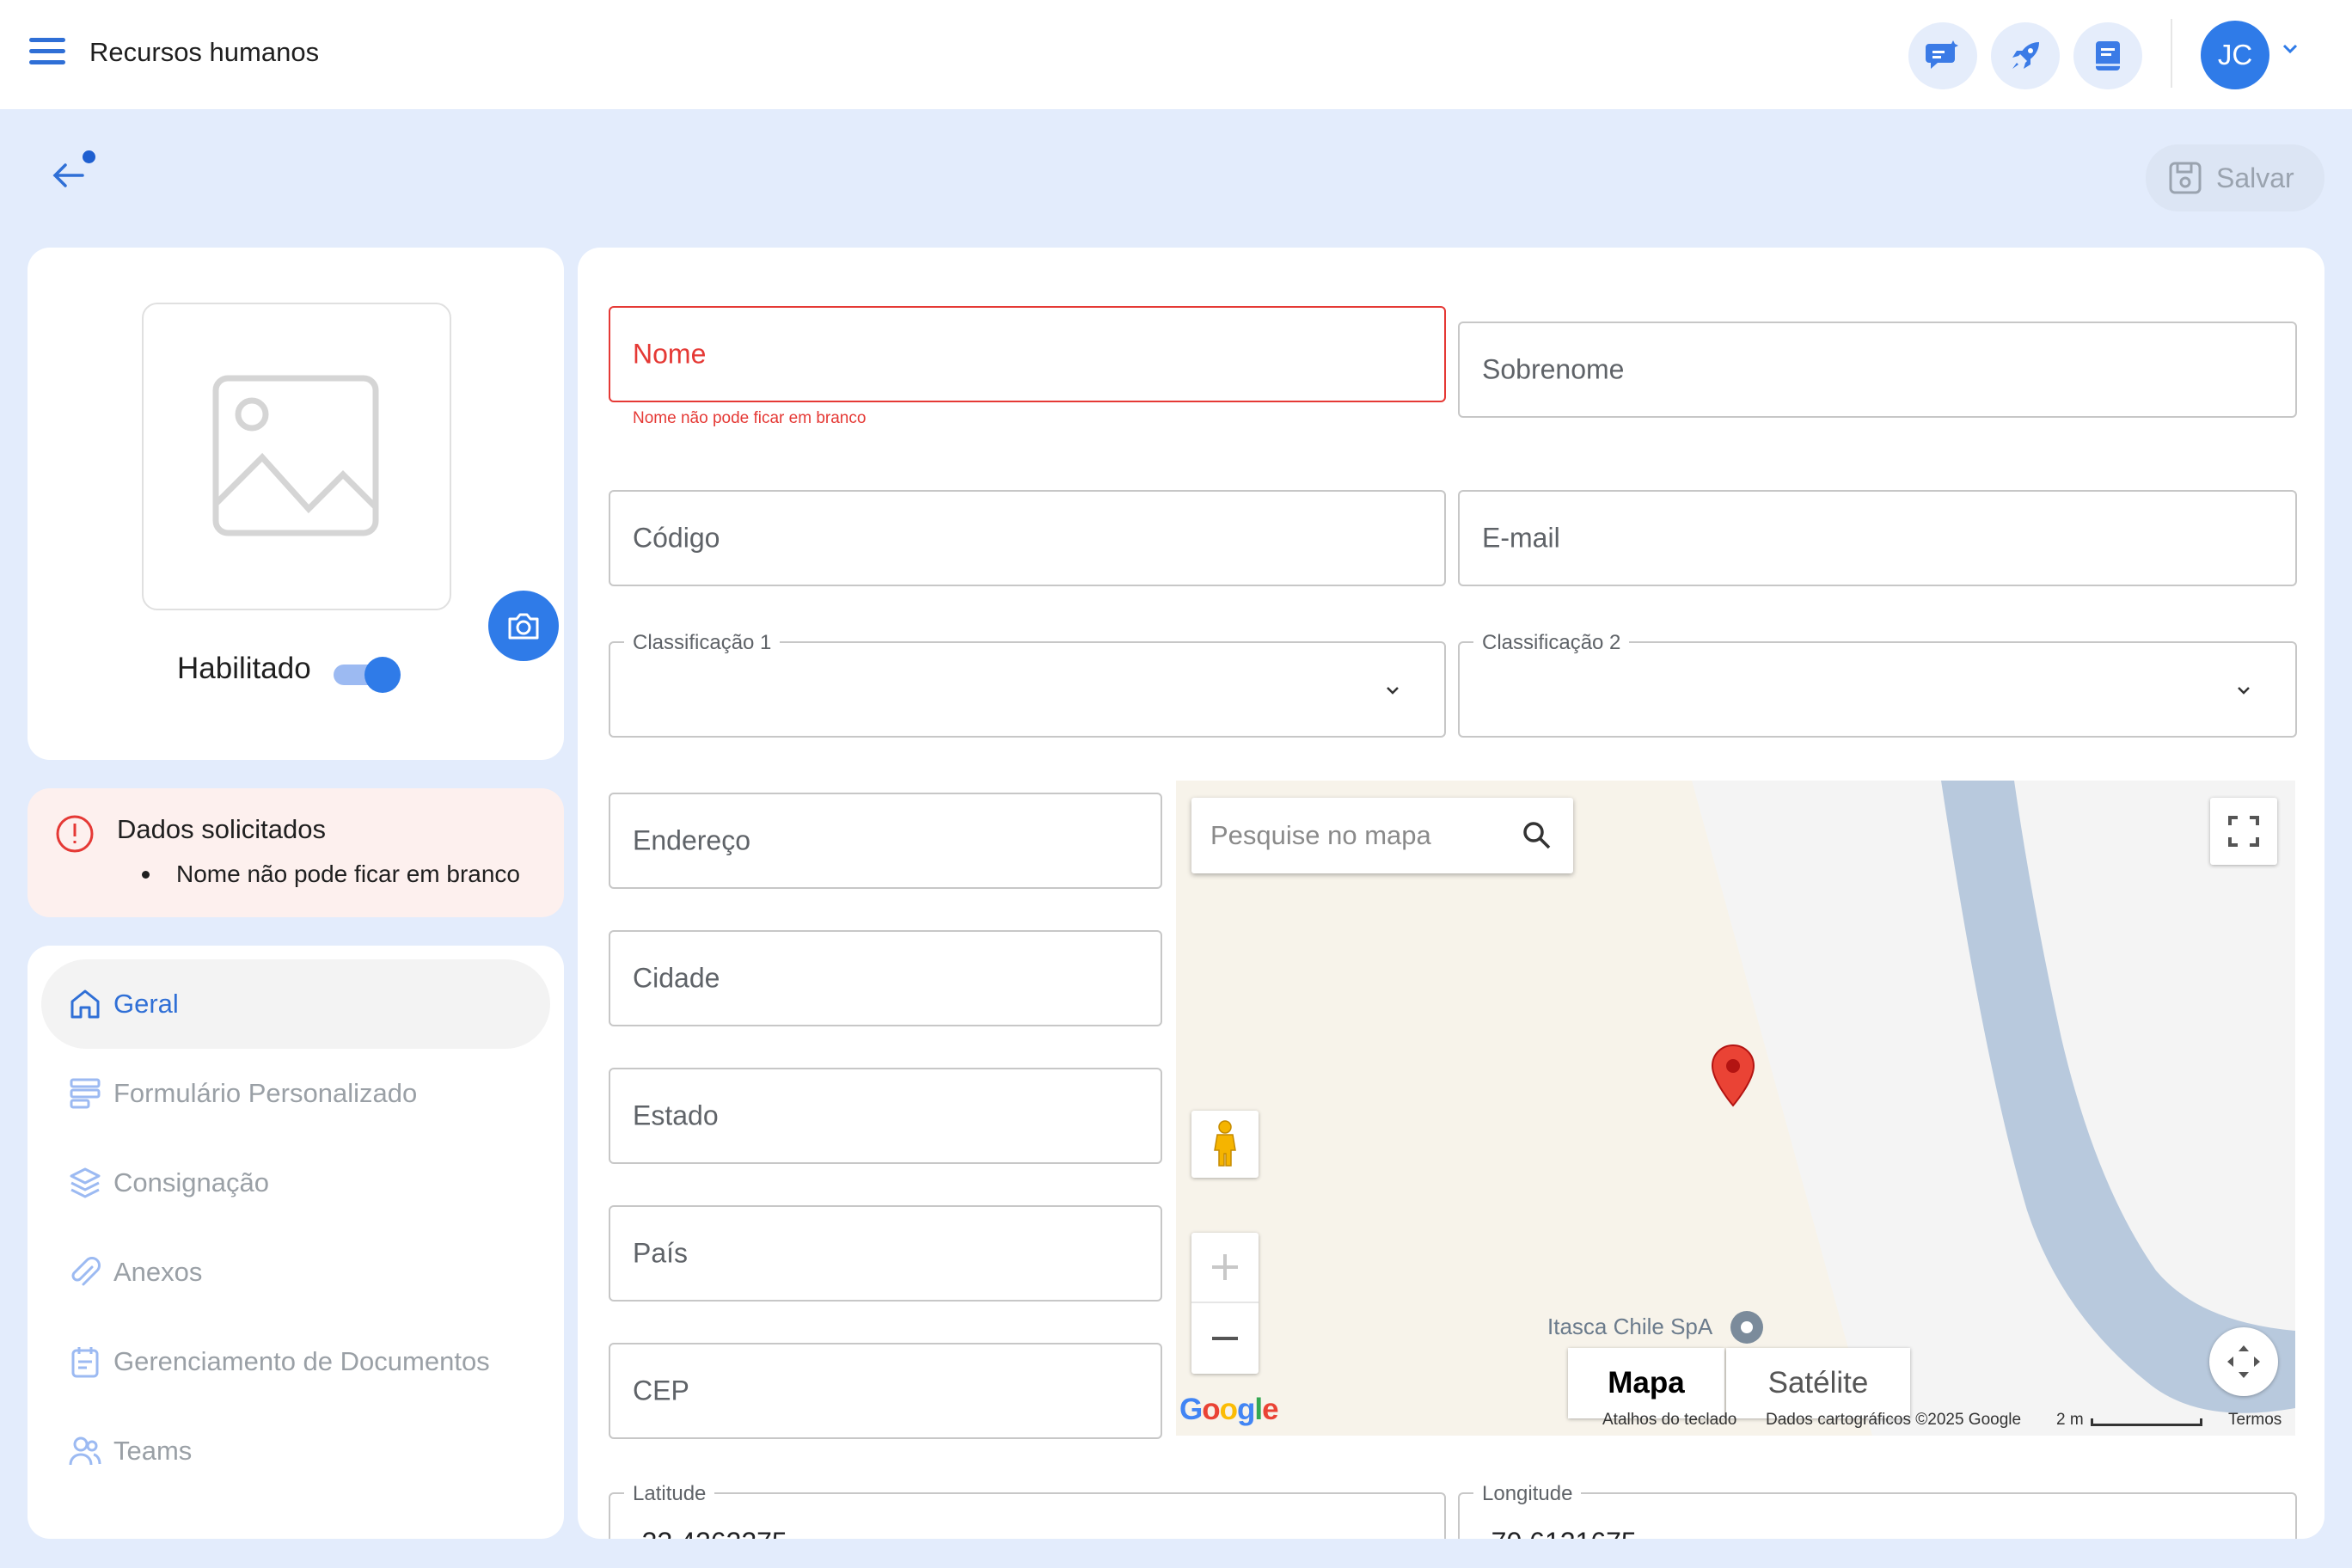 The width and height of the screenshot is (2352, 1568). What do you see at coordinates (1527, 1494) in the screenshot?
I see `longitude-label: Longitude` at bounding box center [1527, 1494].